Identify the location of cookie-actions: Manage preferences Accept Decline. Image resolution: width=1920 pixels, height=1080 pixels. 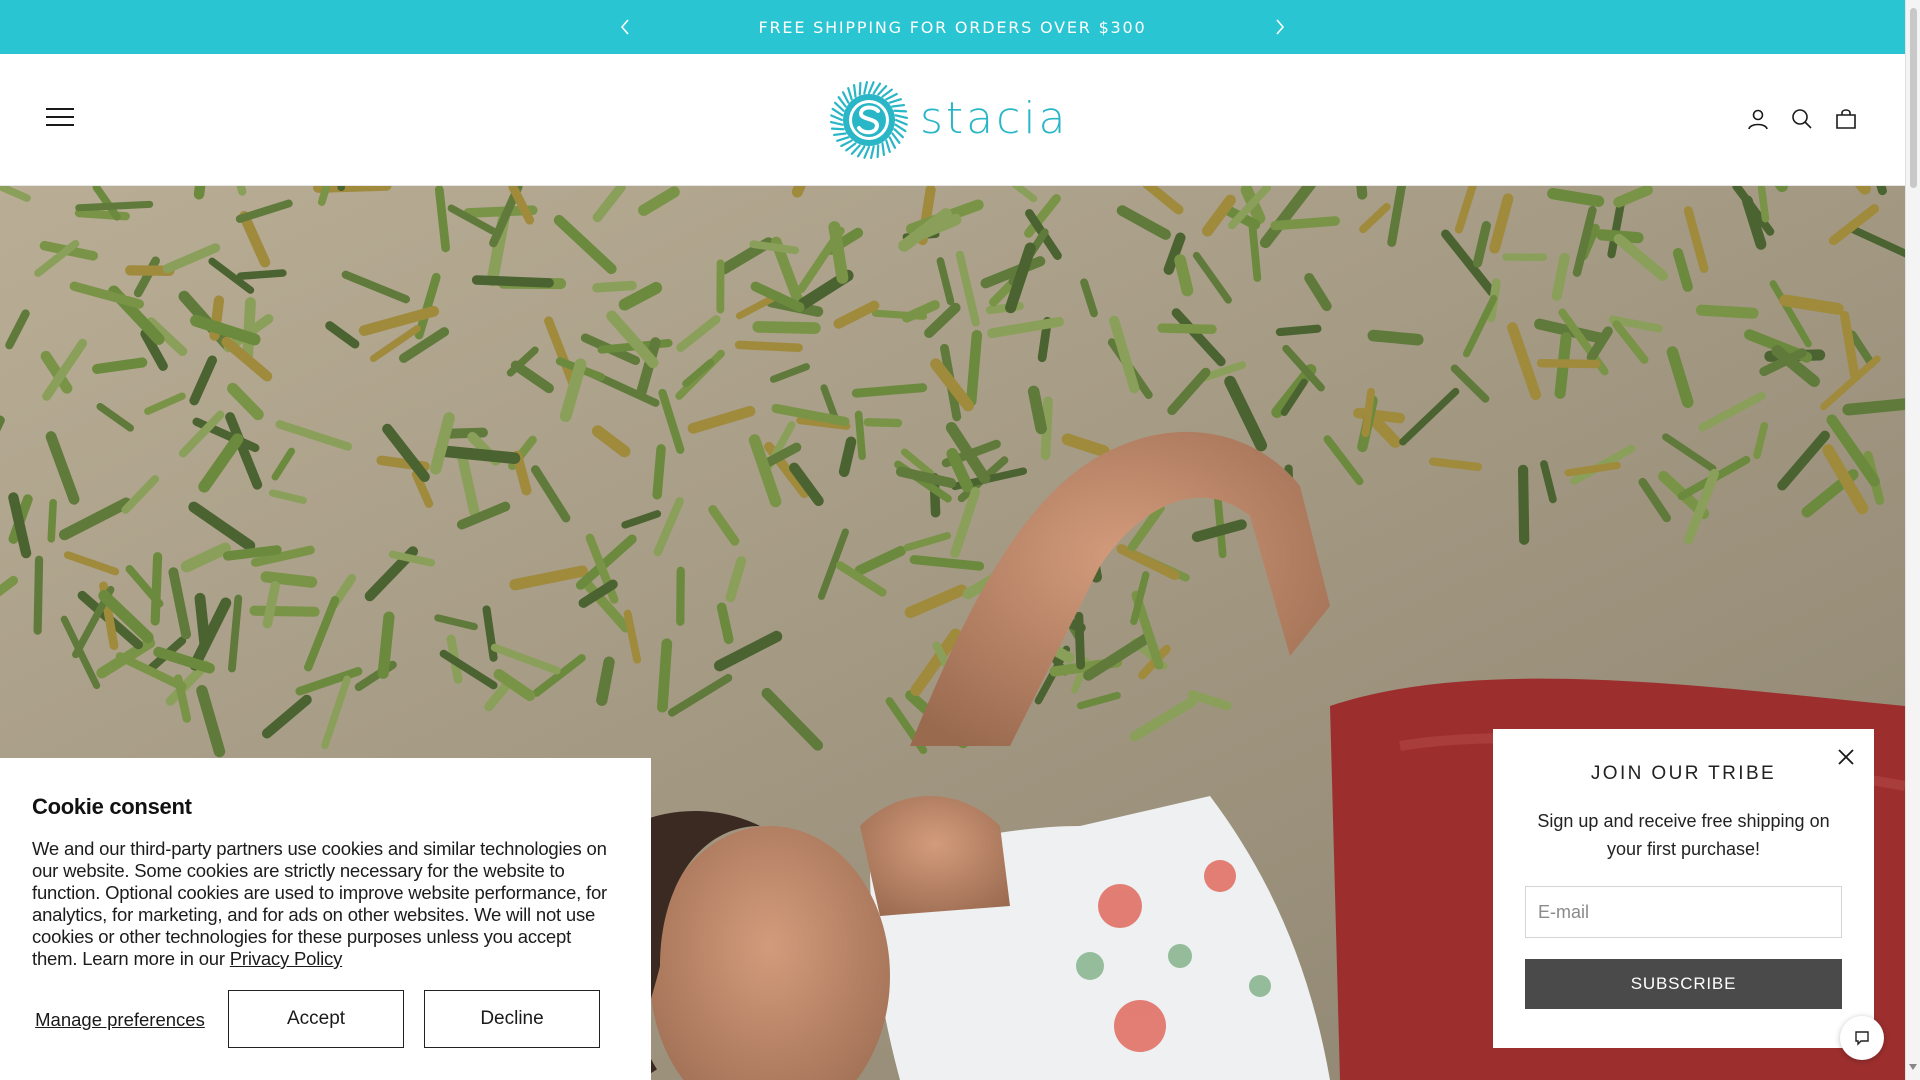
(326, 1019).